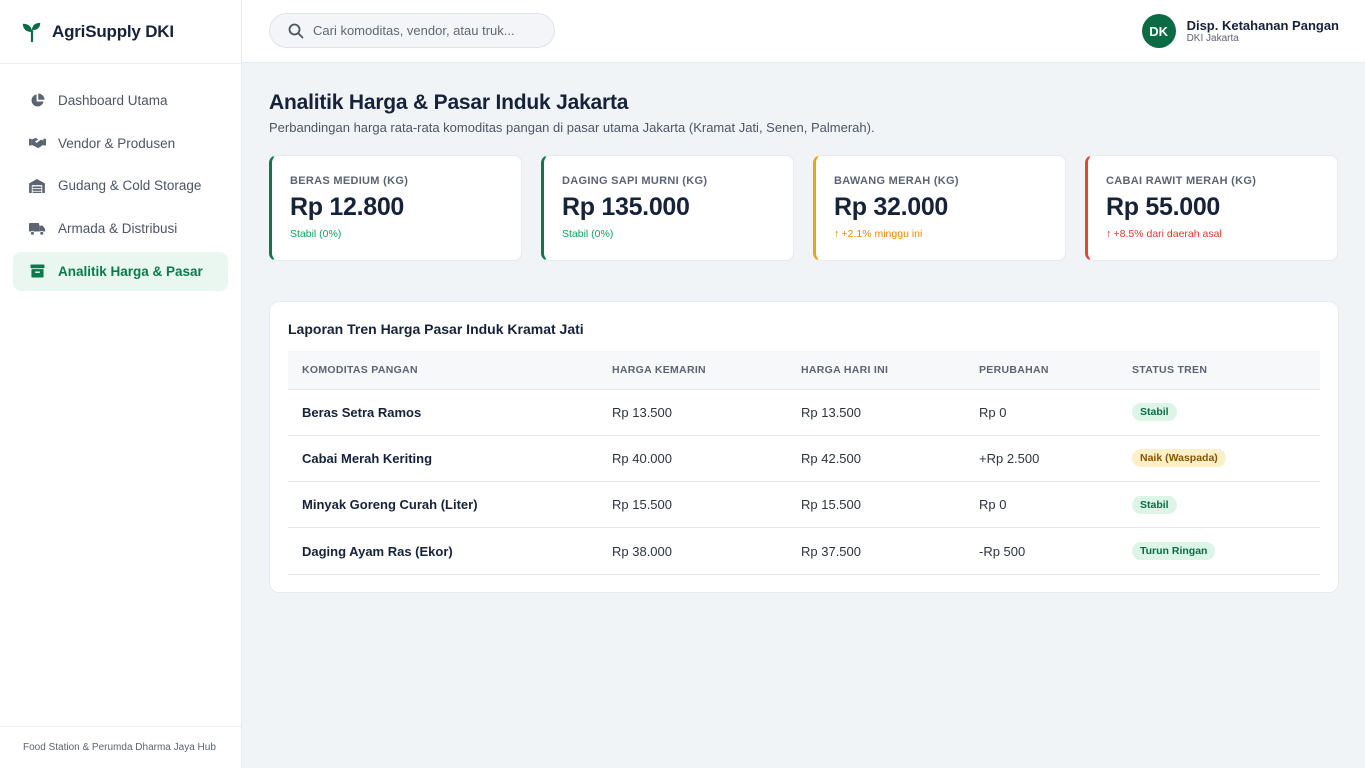  What do you see at coordinates (113, 100) in the screenshot?
I see `sidebar-item-label: Dashboard Utama` at bounding box center [113, 100].